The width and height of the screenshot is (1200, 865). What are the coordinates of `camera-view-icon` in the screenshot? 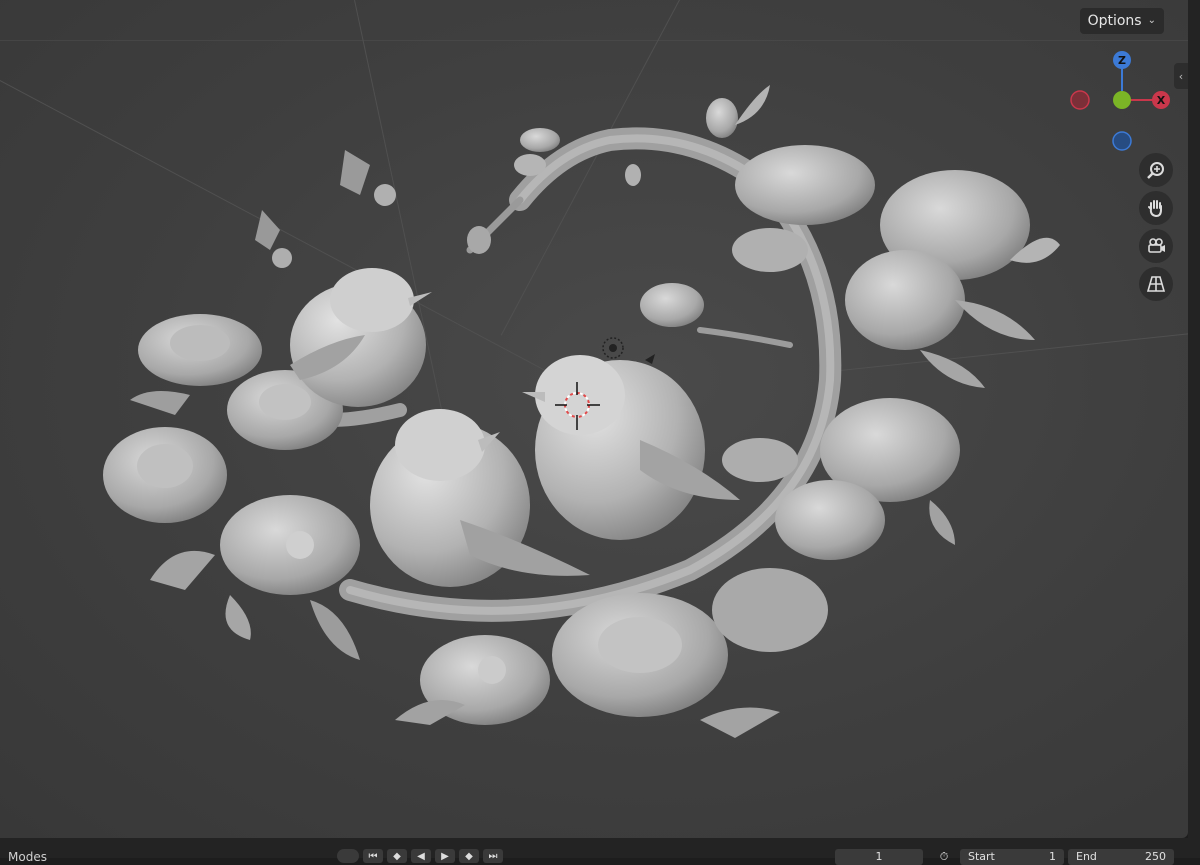 It's located at (1156, 245).